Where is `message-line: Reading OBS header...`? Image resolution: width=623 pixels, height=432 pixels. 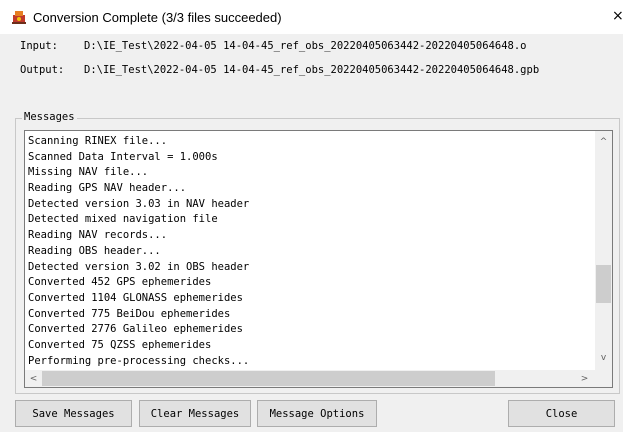 message-line: Reading OBS header... is located at coordinates (94, 250).